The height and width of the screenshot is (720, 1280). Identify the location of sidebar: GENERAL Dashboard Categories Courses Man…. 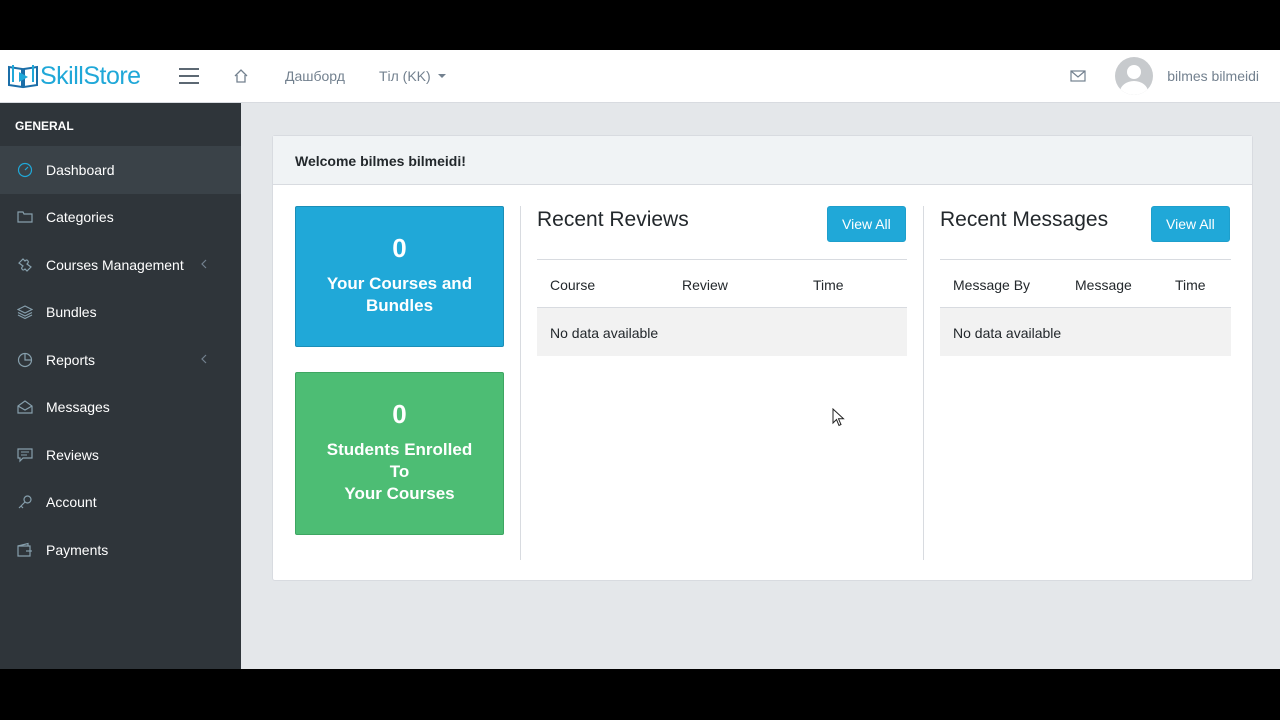
(120, 386).